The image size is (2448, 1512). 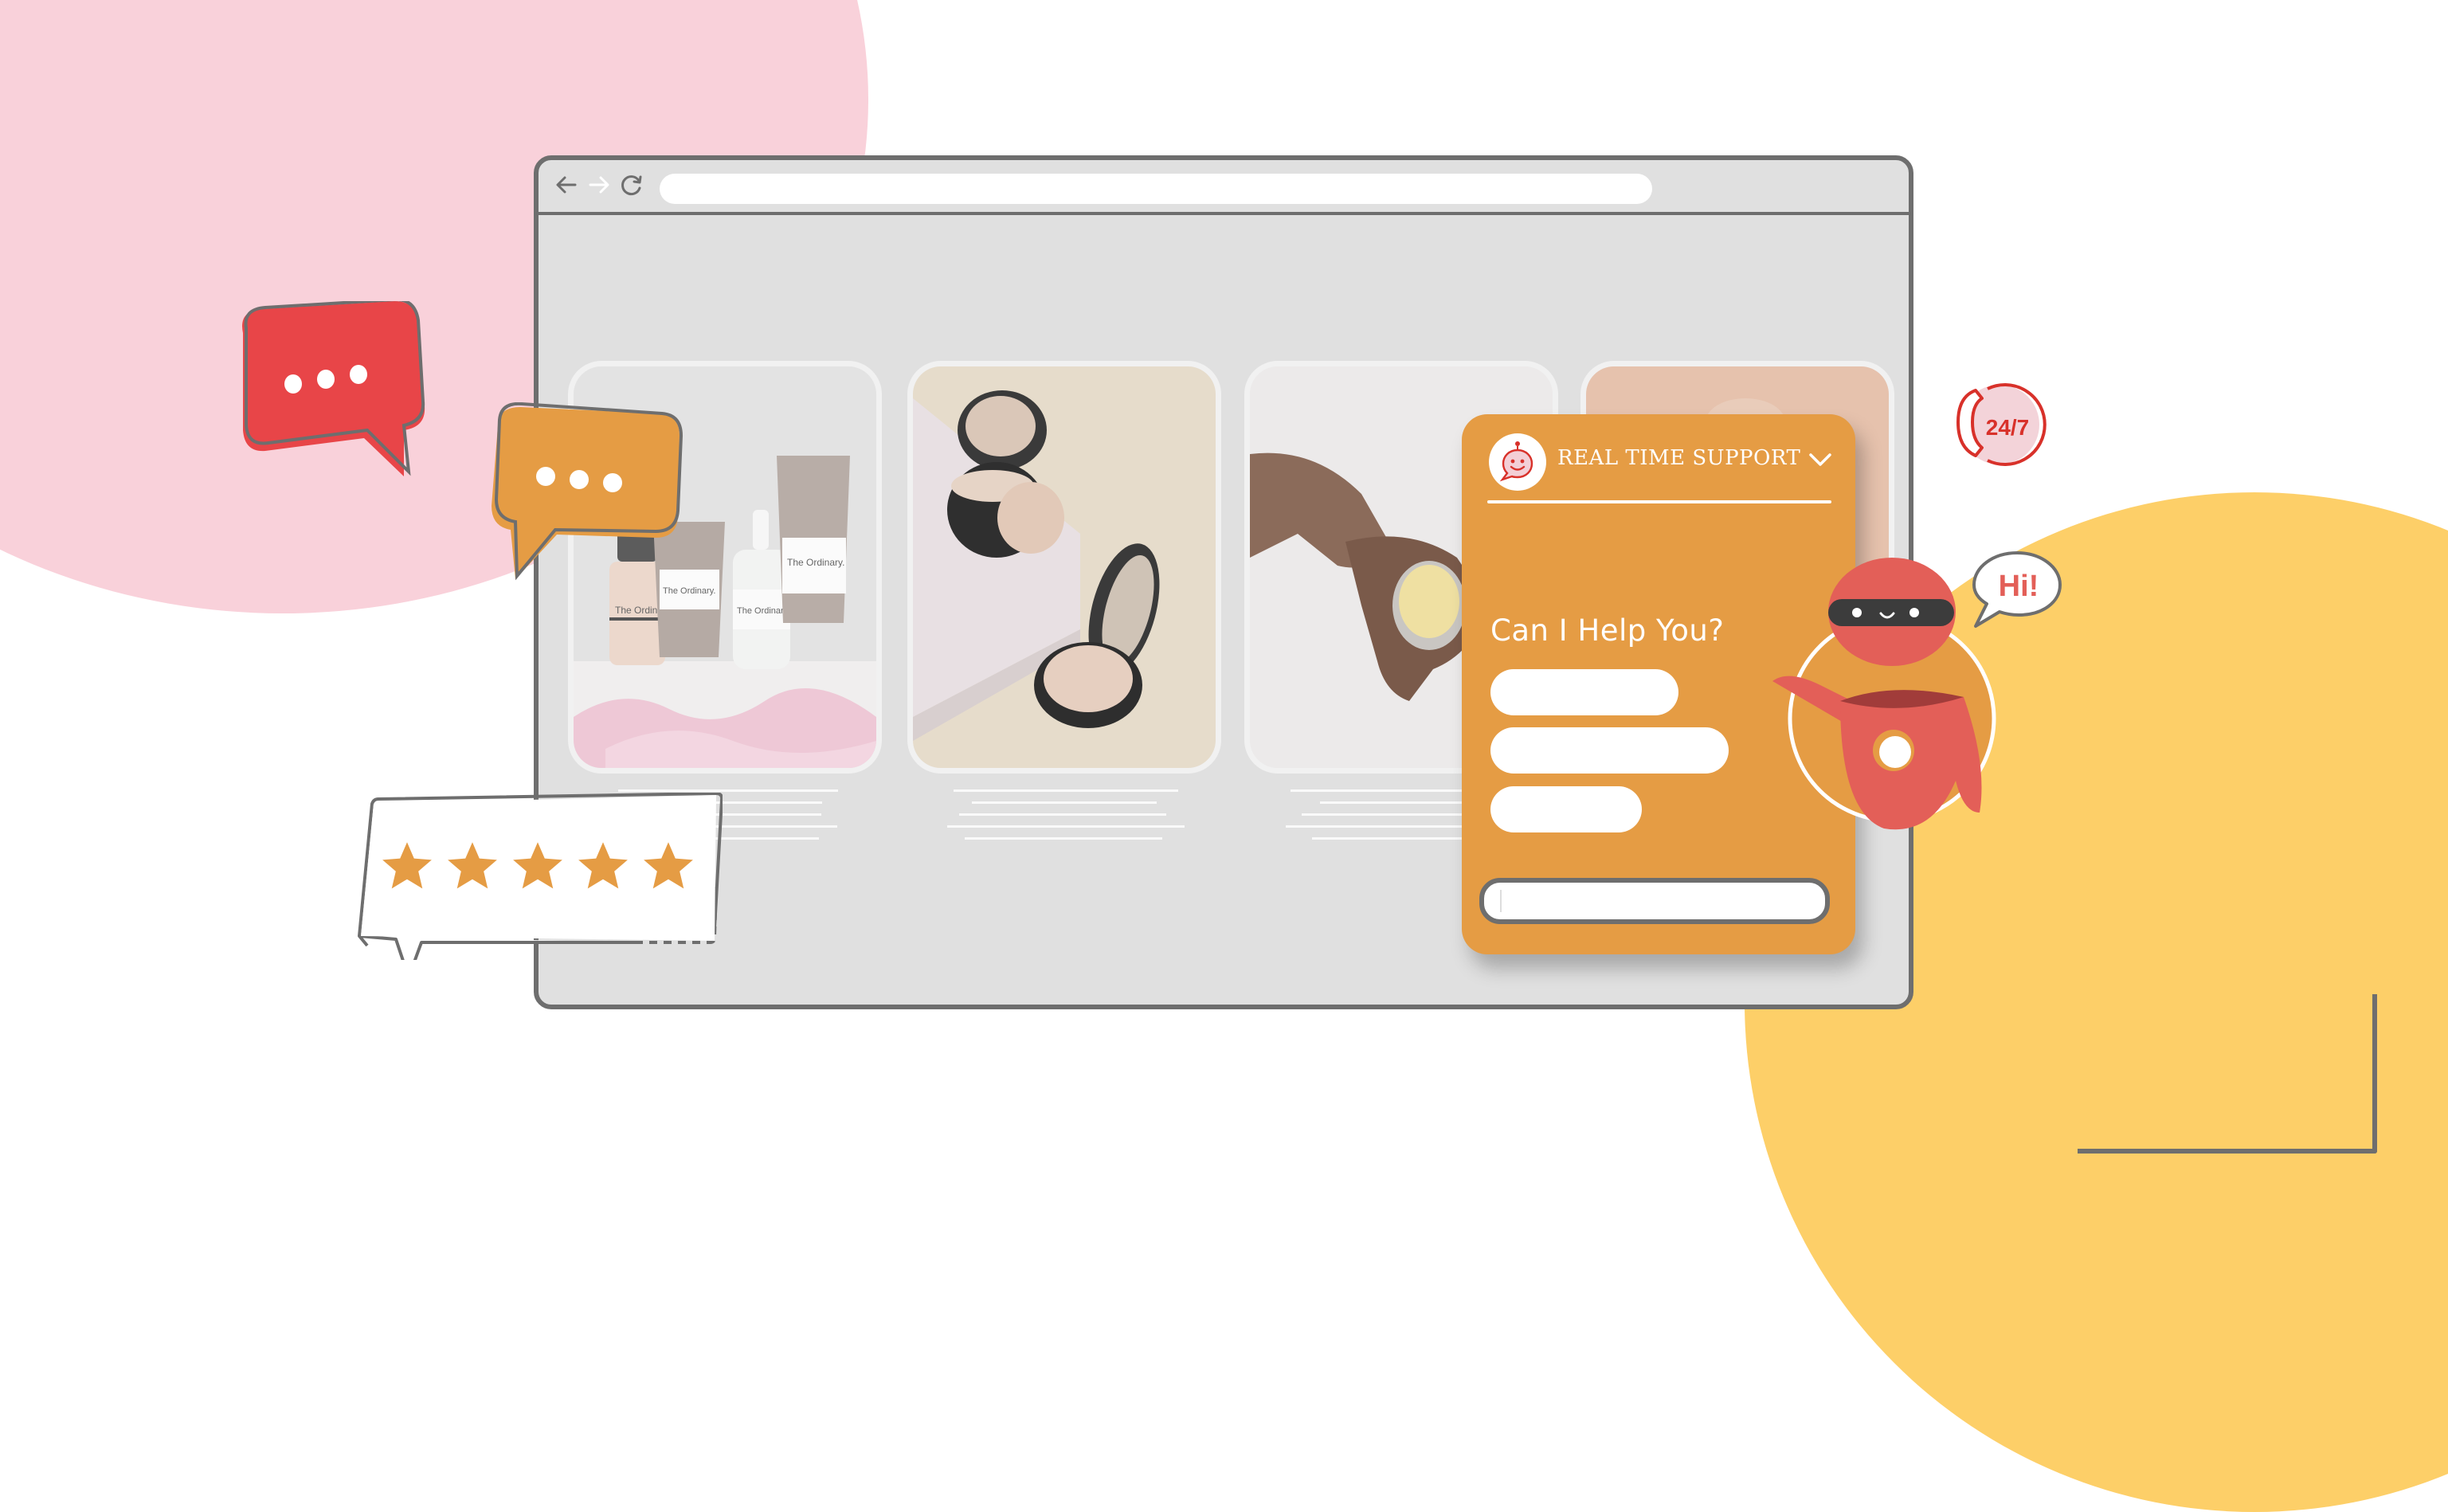 I want to click on chat-header-divider, so click(x=1659, y=502).